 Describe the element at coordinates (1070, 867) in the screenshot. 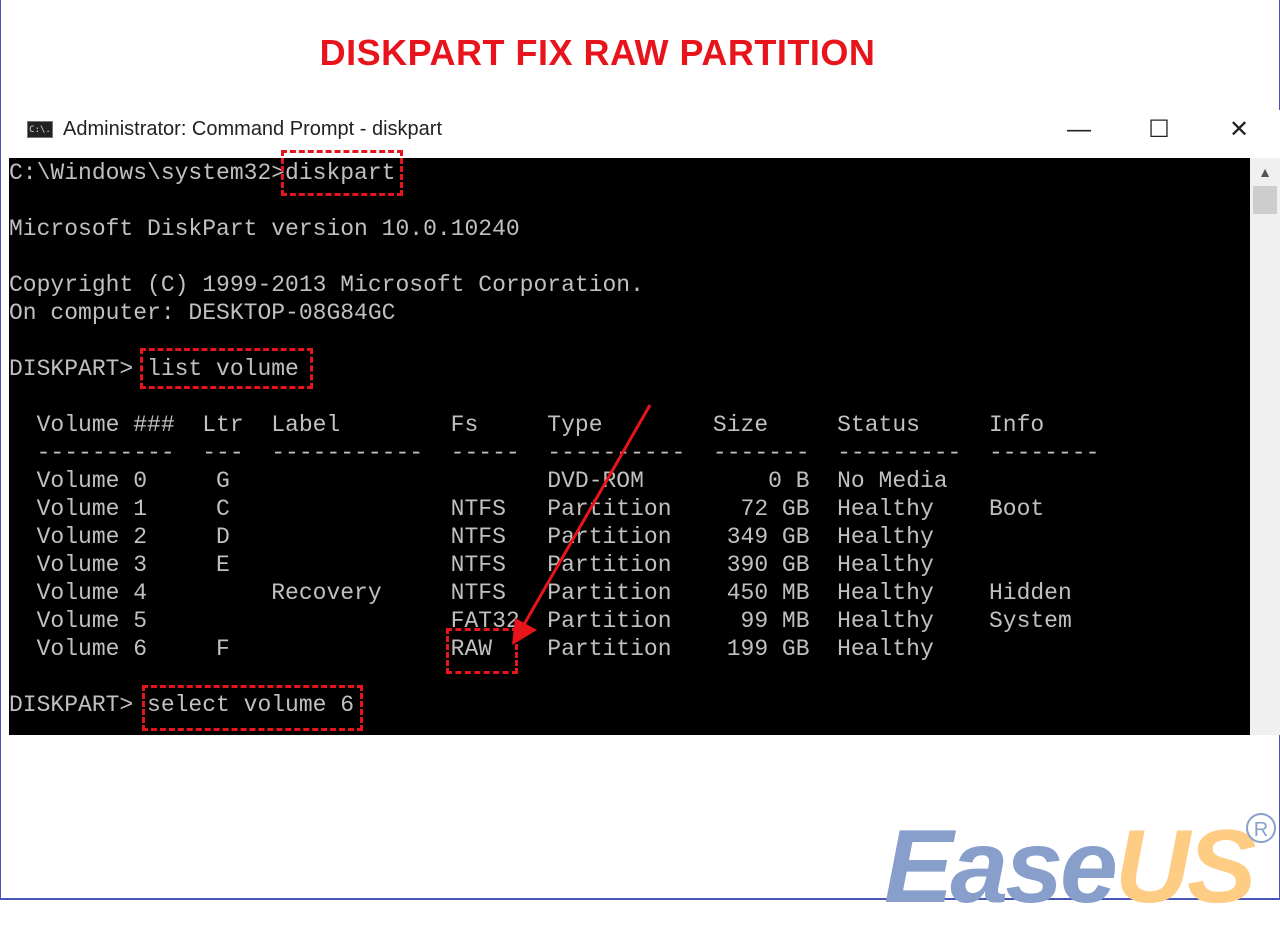

I see `easeus-logo: EaseUS` at that location.